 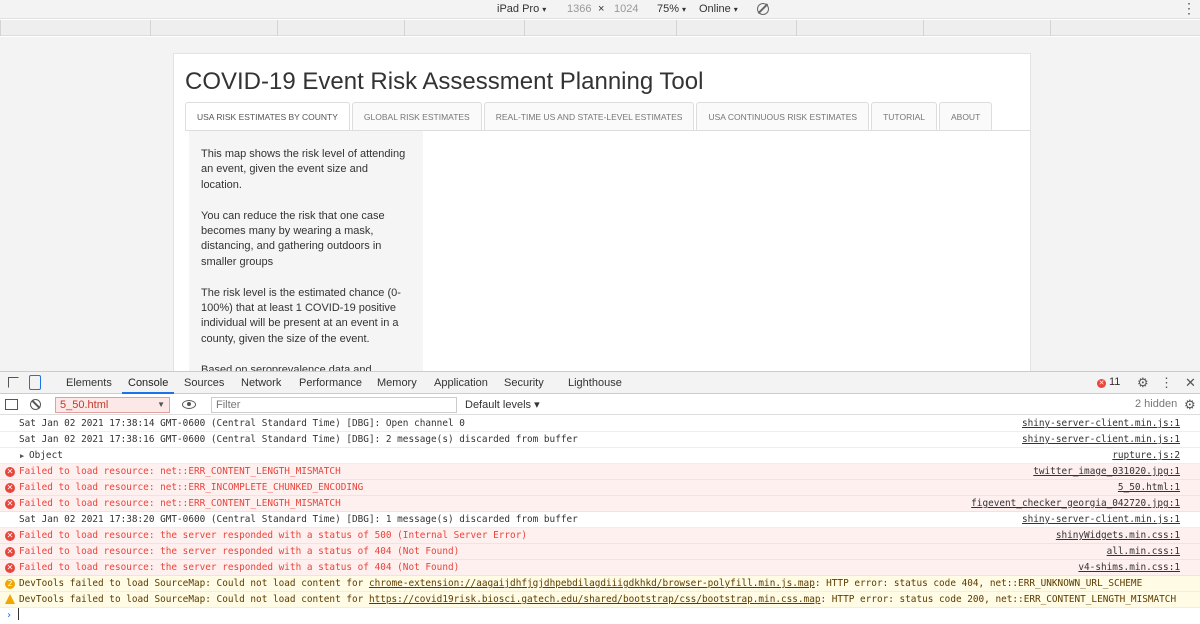 What do you see at coordinates (579, 9) in the screenshot?
I see `width-field: 1366` at bounding box center [579, 9].